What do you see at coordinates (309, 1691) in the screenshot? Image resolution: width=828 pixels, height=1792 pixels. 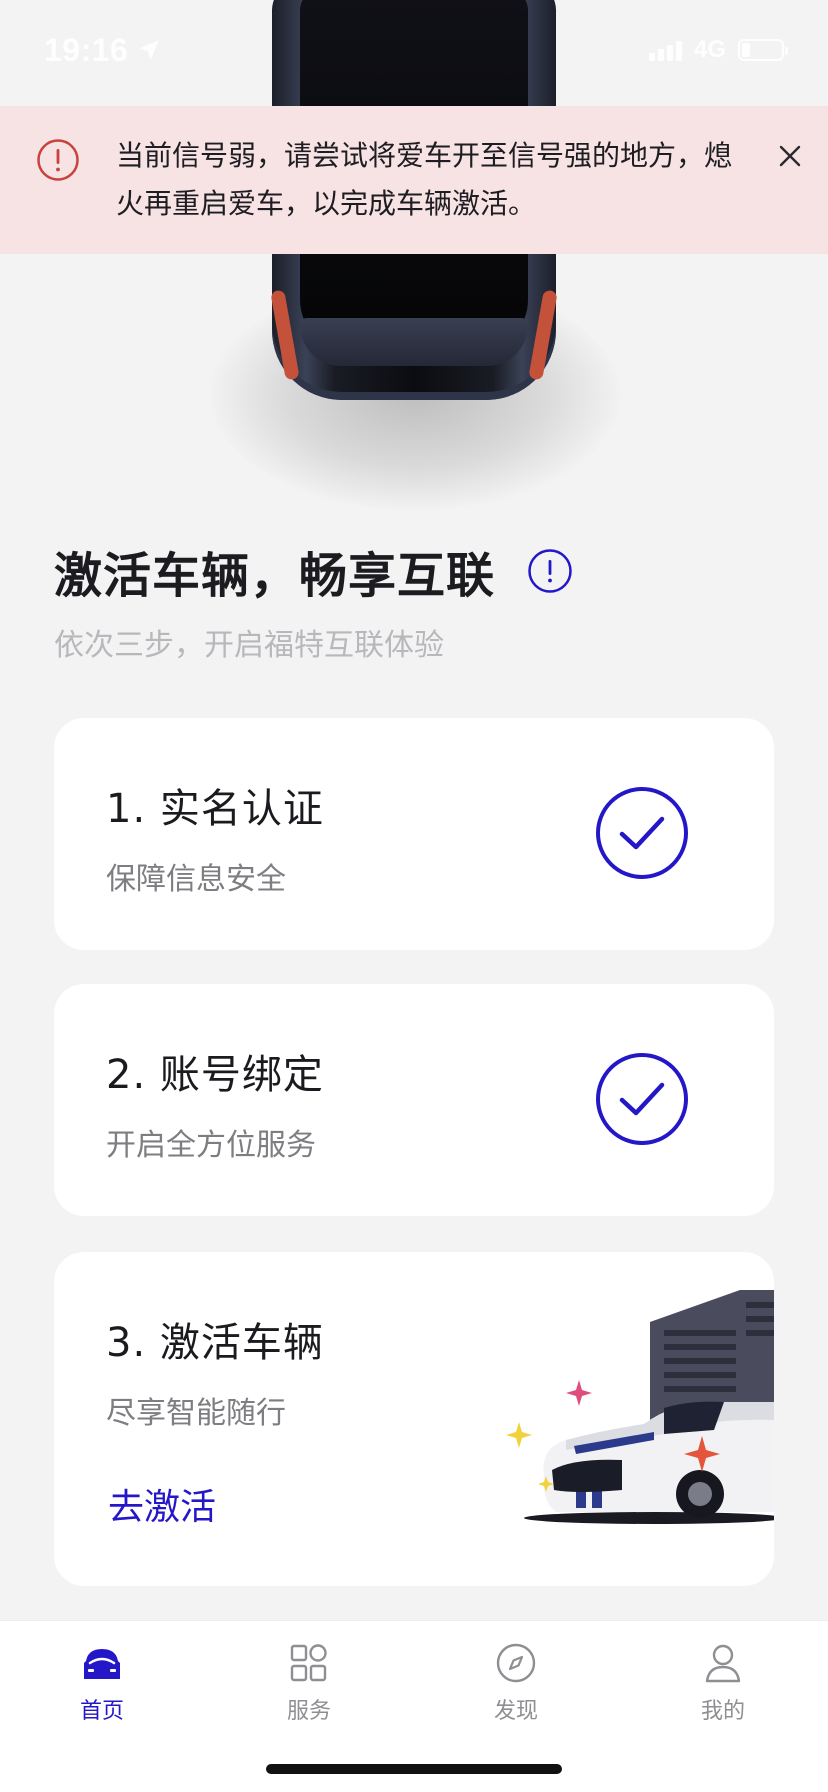 I see `tab-service: 服务` at bounding box center [309, 1691].